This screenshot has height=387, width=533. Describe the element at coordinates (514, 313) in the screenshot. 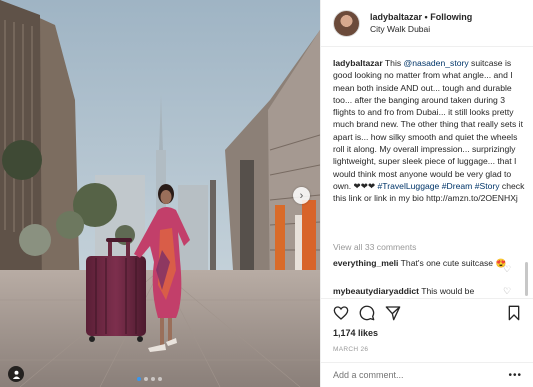

I see `bookmark-icon` at that location.